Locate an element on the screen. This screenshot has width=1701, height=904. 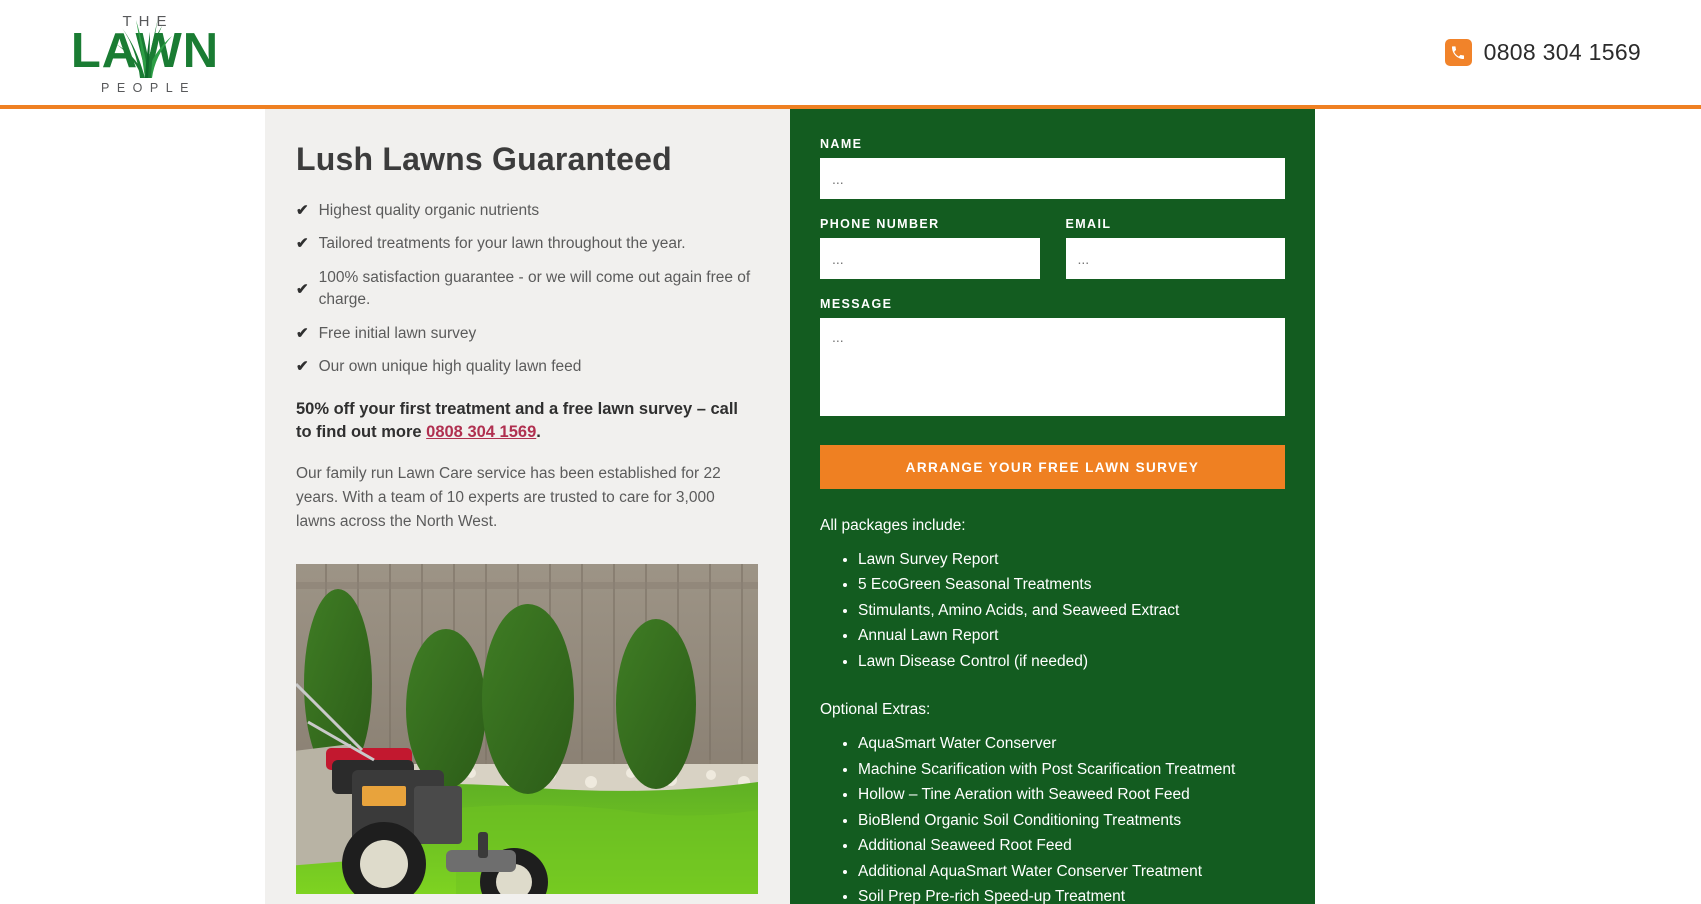
benefit-text: Highest quality organic nutrients is located at coordinates (429, 210).